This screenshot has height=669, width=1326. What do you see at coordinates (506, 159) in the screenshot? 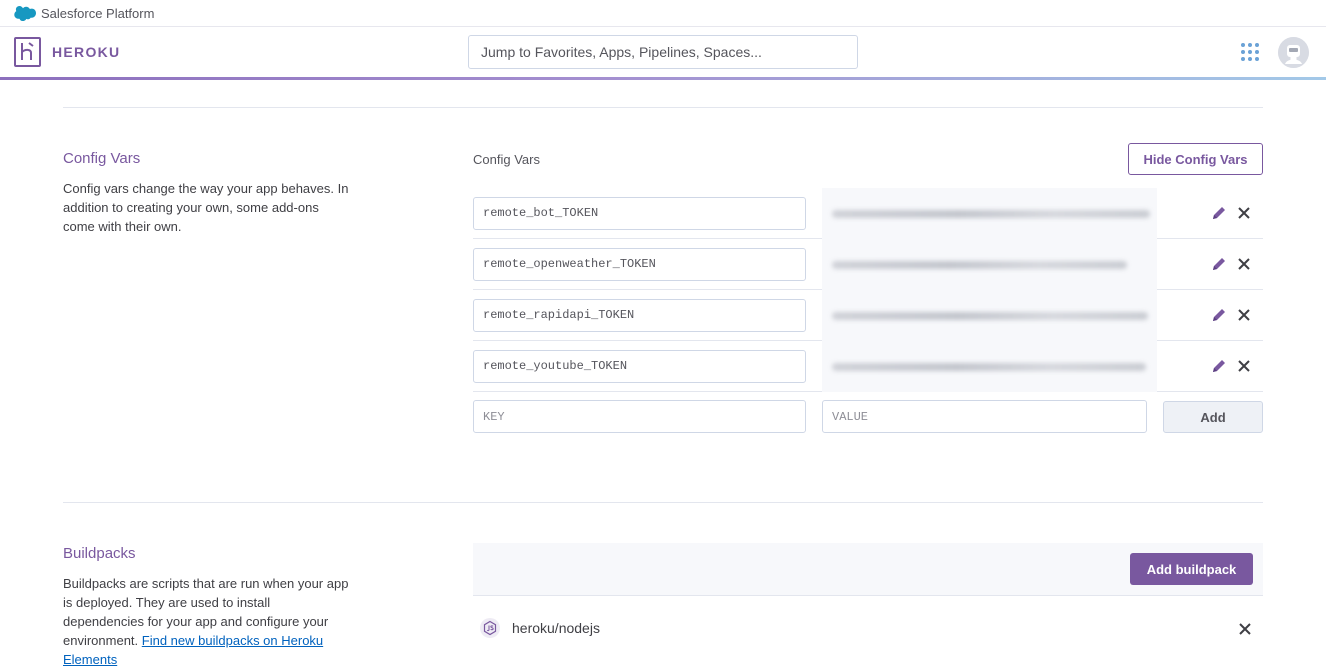
I see `config-vars-panel-label: Config Vars` at bounding box center [506, 159].